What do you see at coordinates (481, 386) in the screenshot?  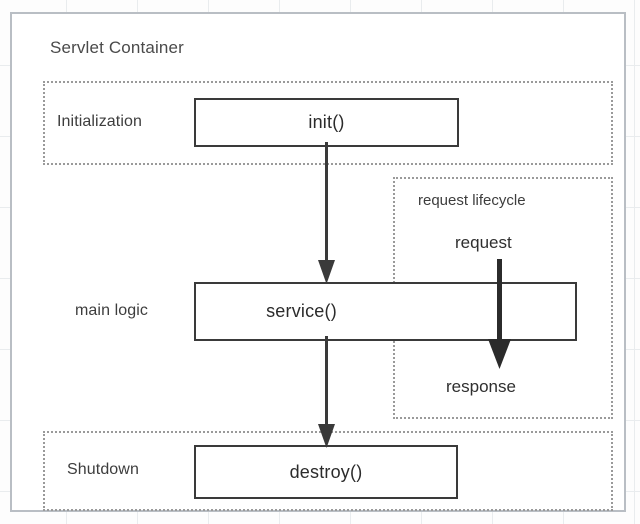 I see `response-label: response` at bounding box center [481, 386].